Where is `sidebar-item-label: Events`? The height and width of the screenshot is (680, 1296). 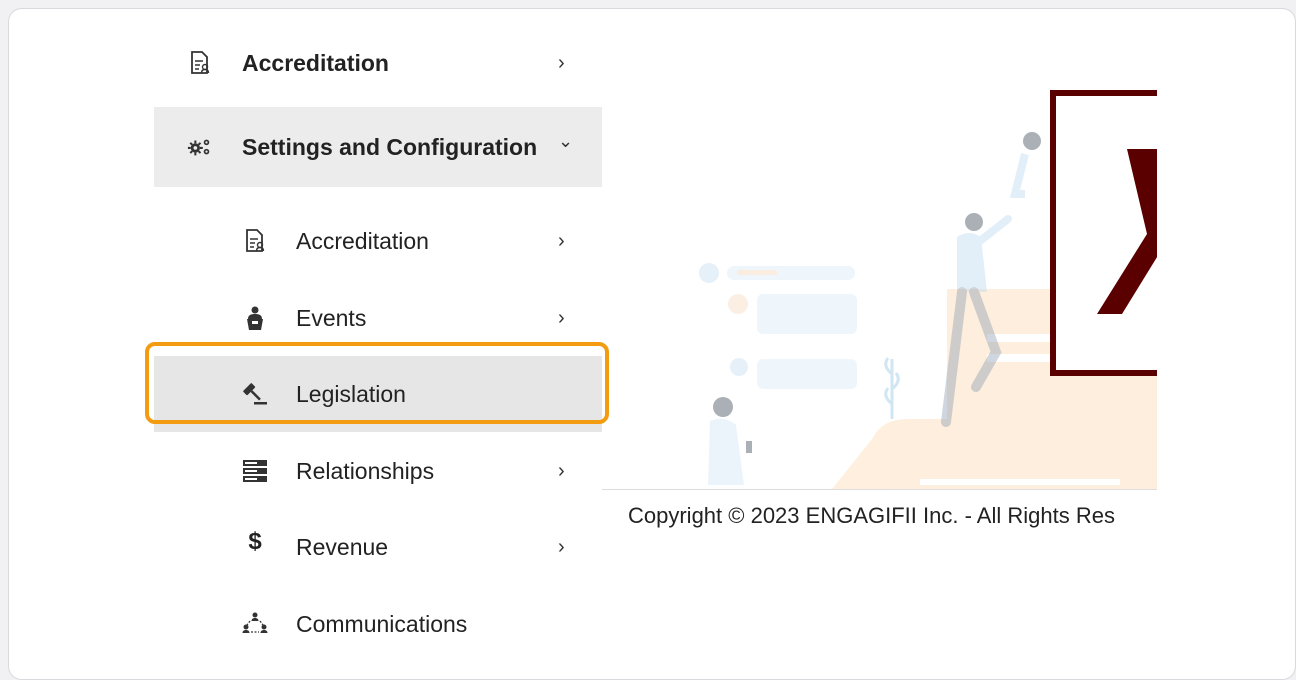 sidebar-item-label: Events is located at coordinates (331, 317).